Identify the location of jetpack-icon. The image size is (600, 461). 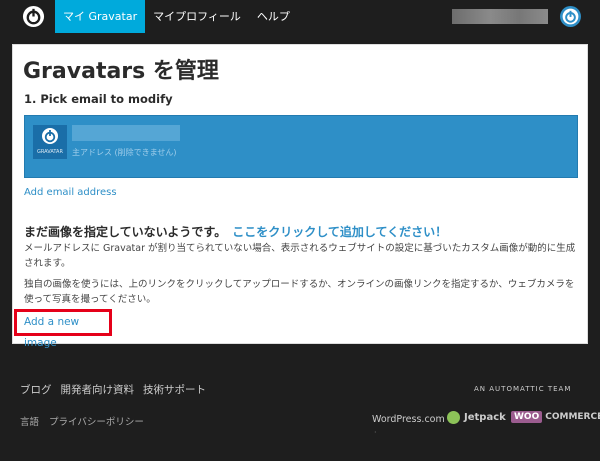
(453, 417).